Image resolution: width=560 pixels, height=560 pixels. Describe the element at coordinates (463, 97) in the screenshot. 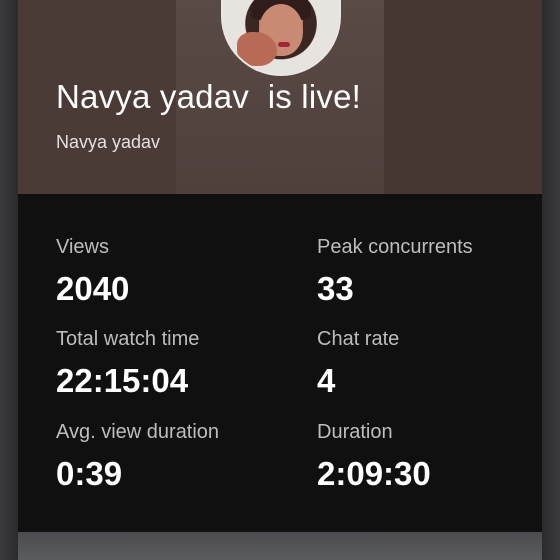

I see `header-bg-right` at that location.